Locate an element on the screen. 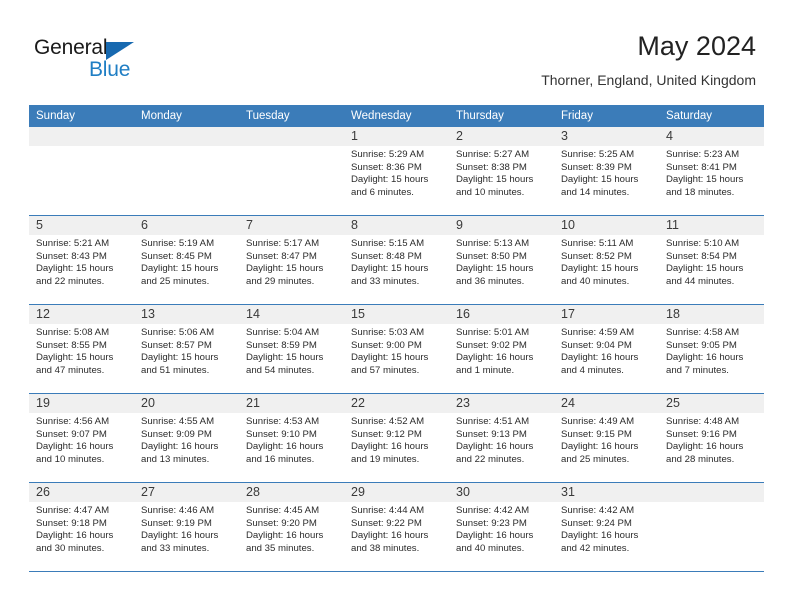  page-subtitle: Thorner, England, United Kingdom is located at coordinates (648, 80).